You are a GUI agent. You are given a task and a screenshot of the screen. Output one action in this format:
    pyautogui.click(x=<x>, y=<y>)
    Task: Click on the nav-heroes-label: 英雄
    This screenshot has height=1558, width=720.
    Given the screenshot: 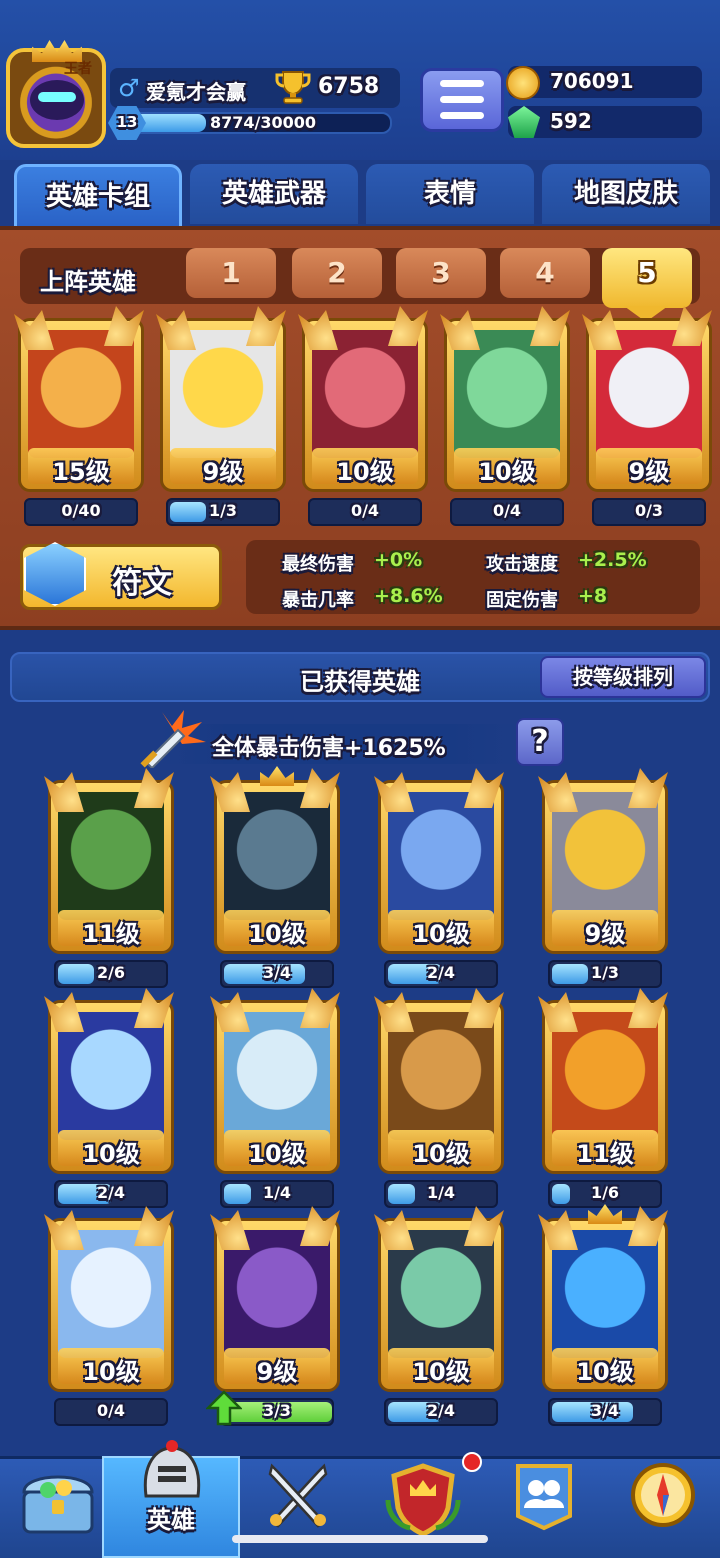 What is the action you would take?
    pyautogui.click(x=171, y=1517)
    